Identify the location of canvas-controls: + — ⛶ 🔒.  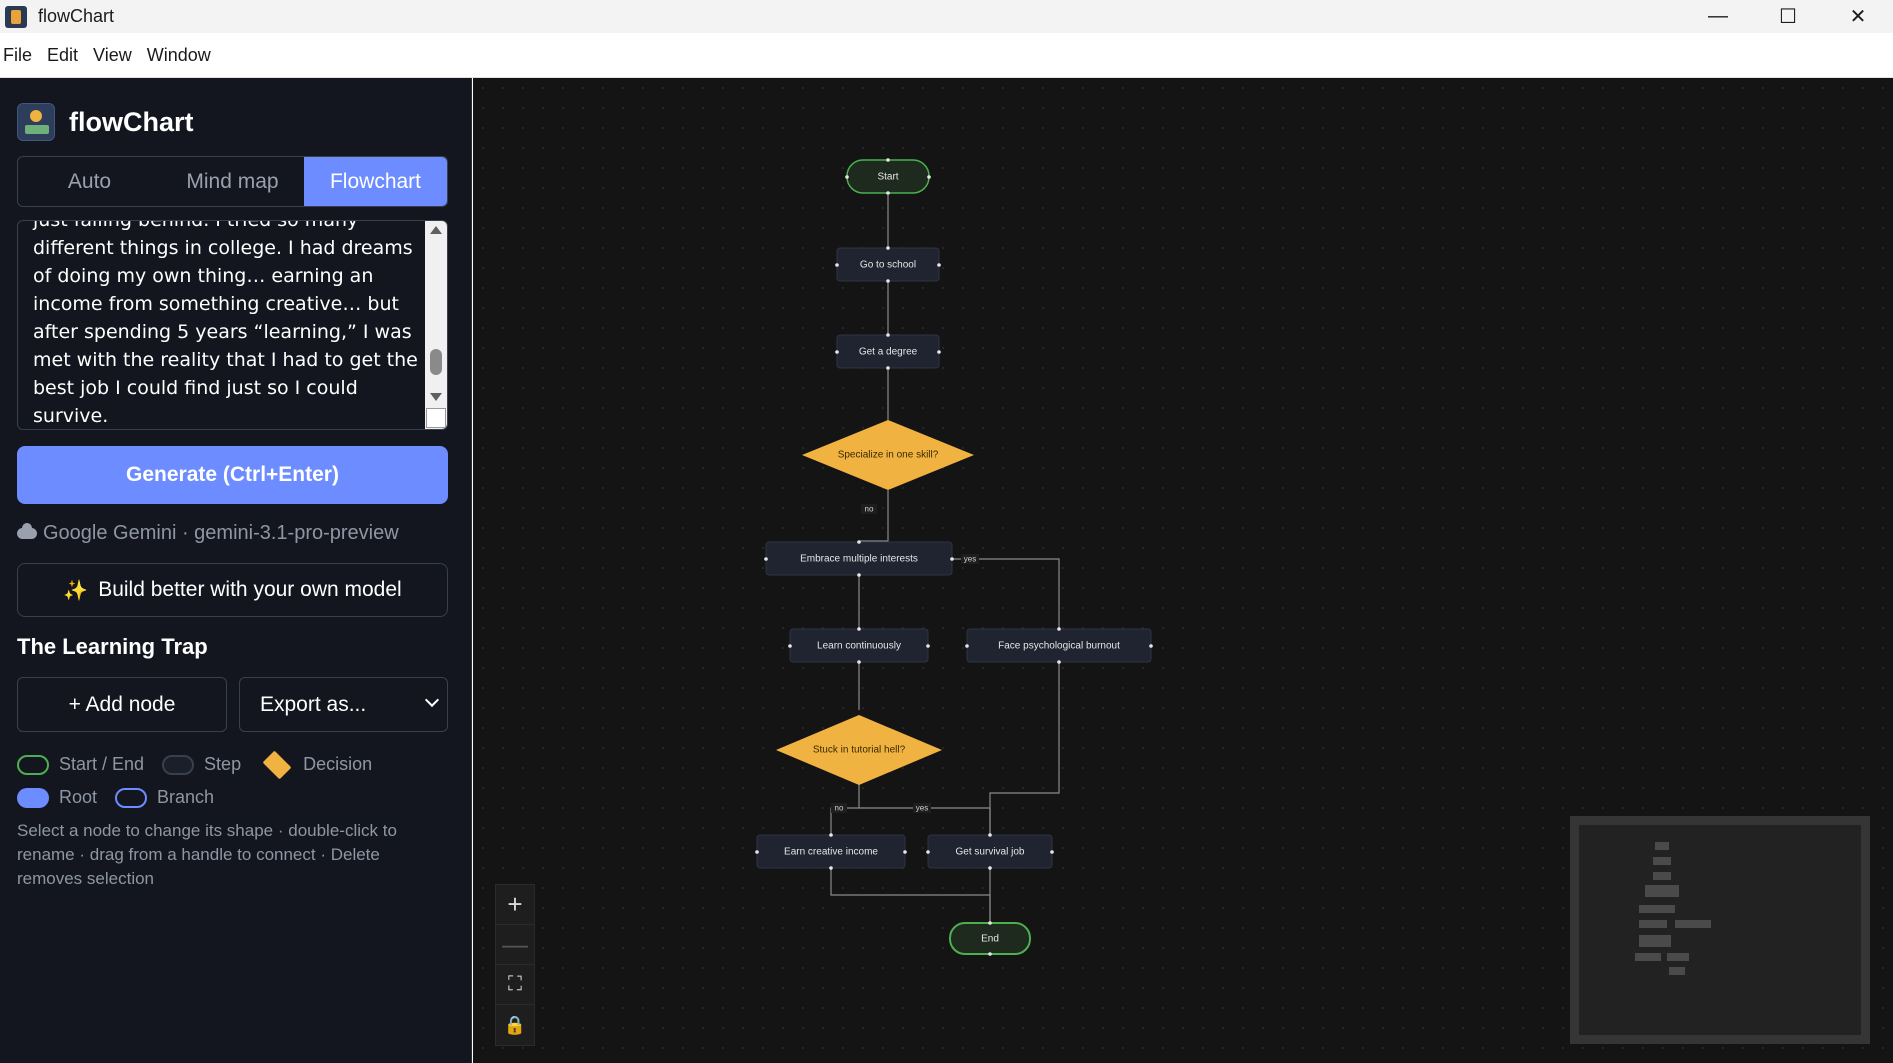
(515, 965).